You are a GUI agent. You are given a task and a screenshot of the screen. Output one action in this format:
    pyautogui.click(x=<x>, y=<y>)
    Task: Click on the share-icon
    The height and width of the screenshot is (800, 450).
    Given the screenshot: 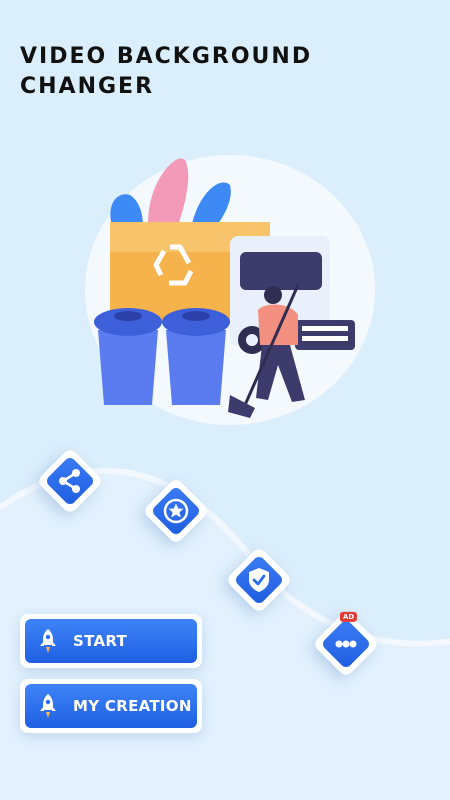 What is the action you would take?
    pyautogui.click(x=69, y=481)
    